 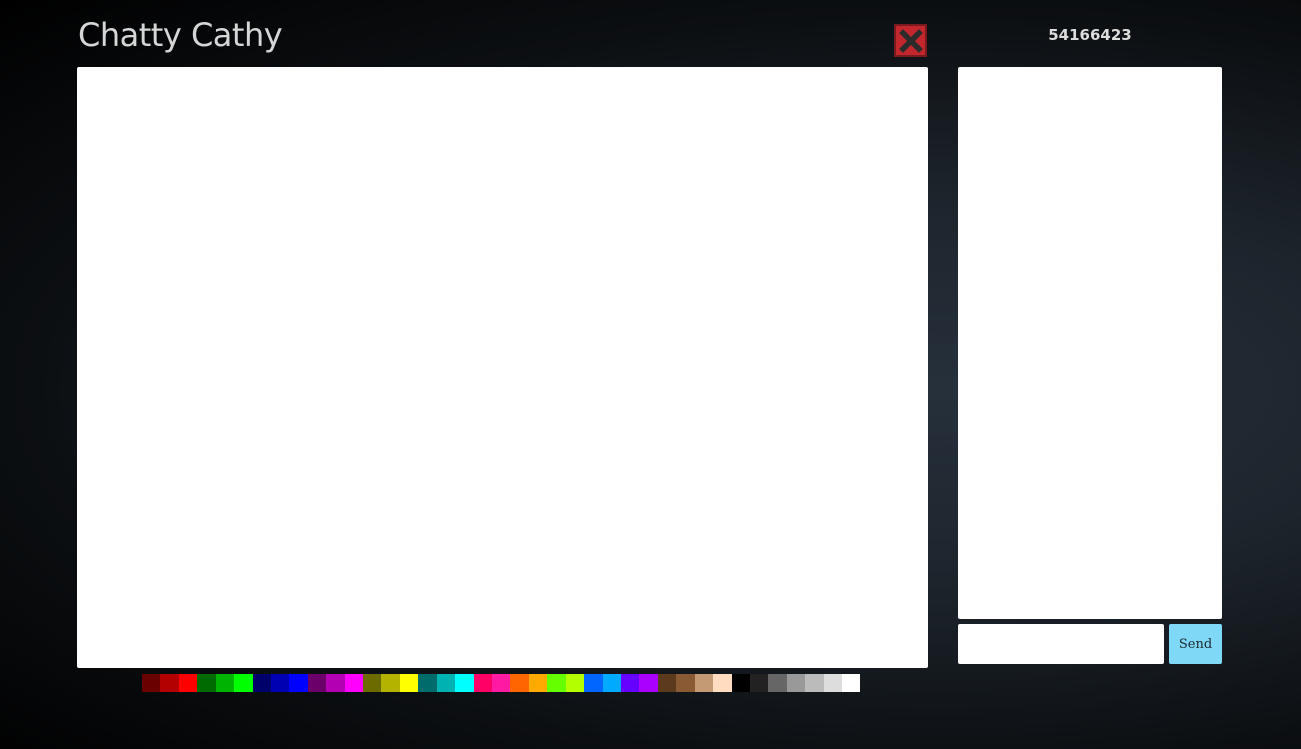 I want to click on session-id: 54166423, so click(x=1090, y=35).